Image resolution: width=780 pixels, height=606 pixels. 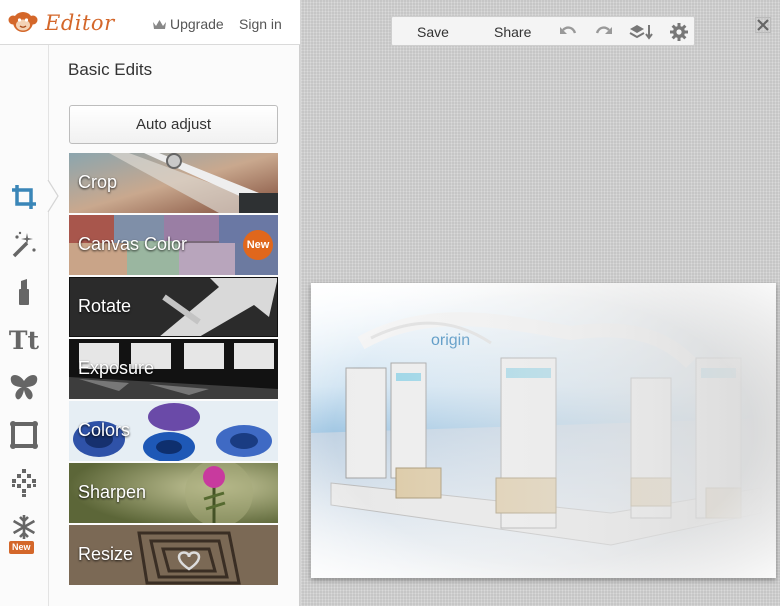 I want to click on colors-label: Colors, so click(x=104, y=430).